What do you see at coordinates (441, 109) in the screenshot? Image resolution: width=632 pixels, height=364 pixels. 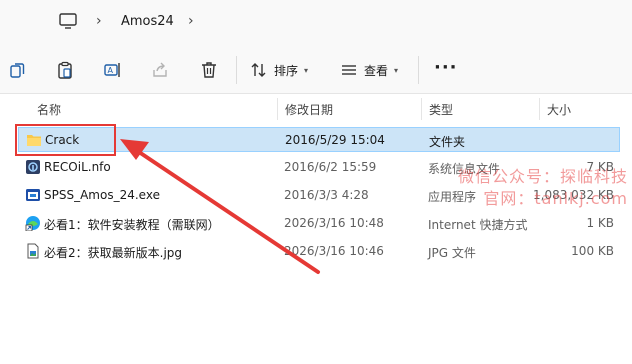 I see `column-header-type: 类型` at bounding box center [441, 109].